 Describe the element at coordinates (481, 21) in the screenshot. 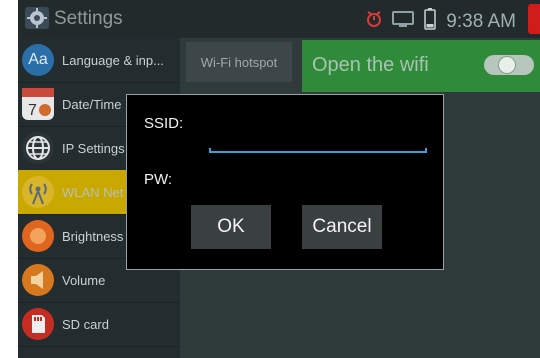

I see `status-time: 9:38 AM` at that location.